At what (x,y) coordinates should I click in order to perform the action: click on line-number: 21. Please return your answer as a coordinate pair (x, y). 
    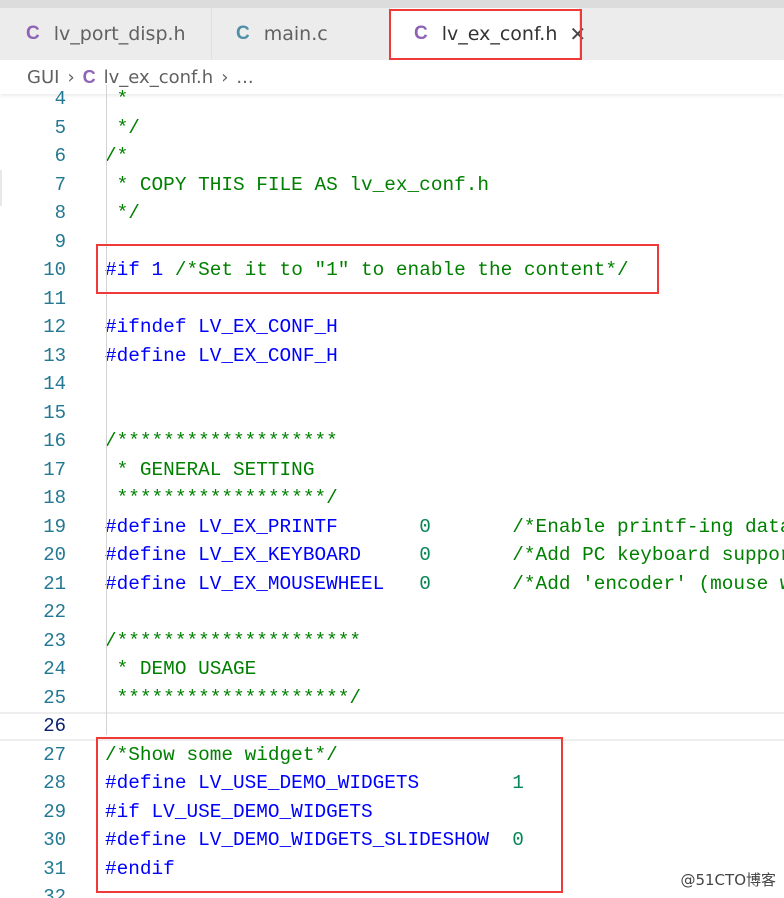
    Looking at the image, I should click on (54, 583).